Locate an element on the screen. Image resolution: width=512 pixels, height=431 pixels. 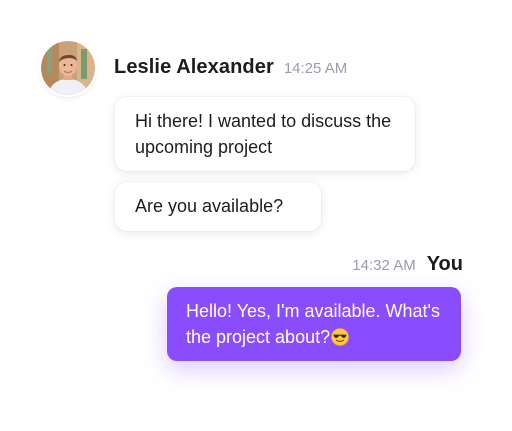
outgoing-header: 14:32 AM You is located at coordinates (407, 266).